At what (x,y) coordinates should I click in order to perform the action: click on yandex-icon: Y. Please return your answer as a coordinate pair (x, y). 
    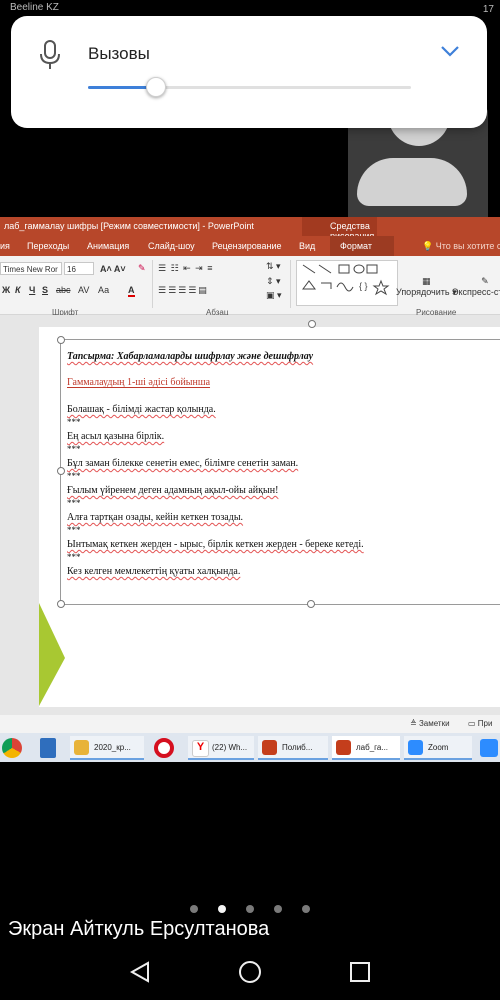
    Looking at the image, I should click on (200, 748).